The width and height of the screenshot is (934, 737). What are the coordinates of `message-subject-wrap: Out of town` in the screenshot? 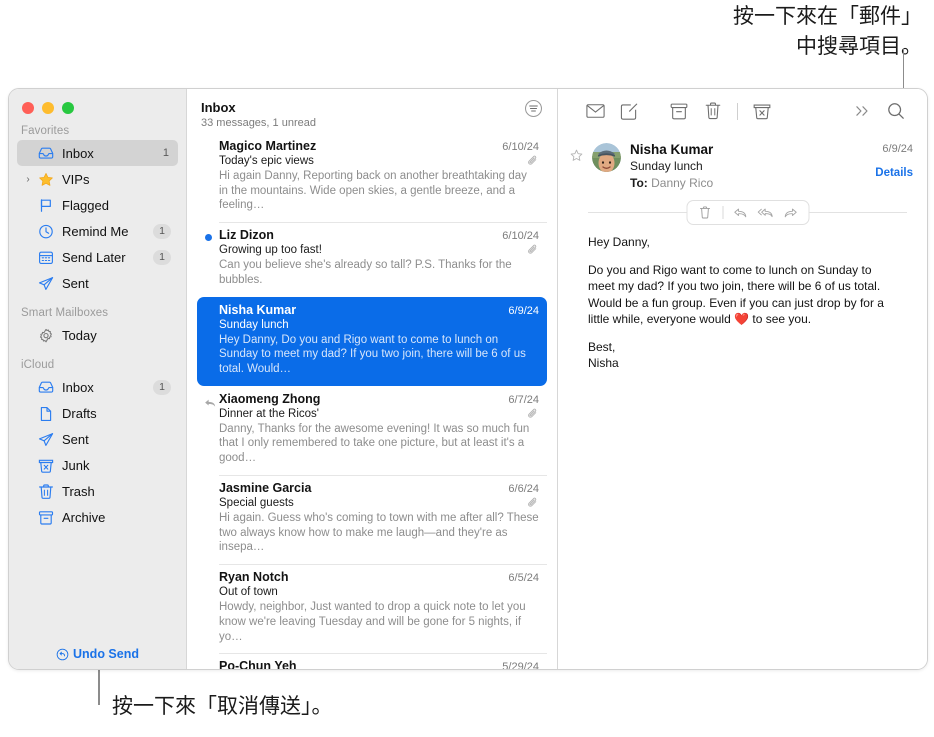 It's located at (379, 592).